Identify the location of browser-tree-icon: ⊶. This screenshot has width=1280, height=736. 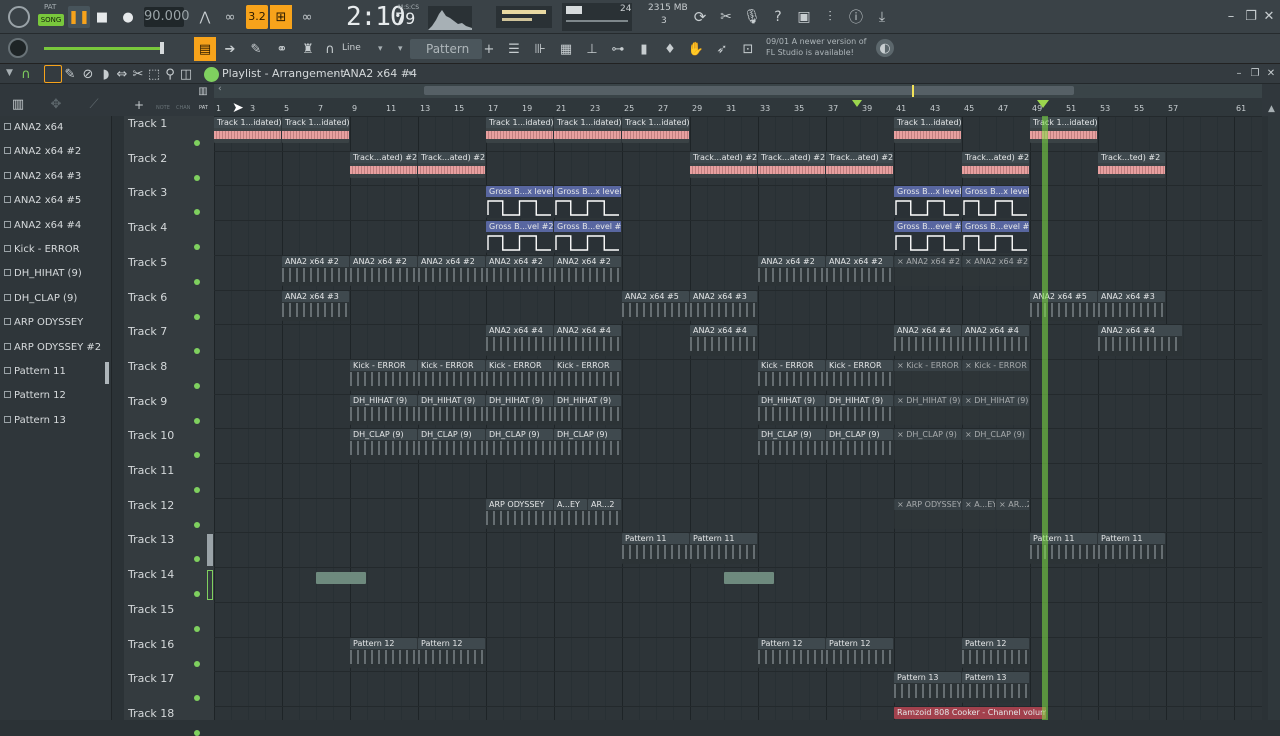
(618, 49).